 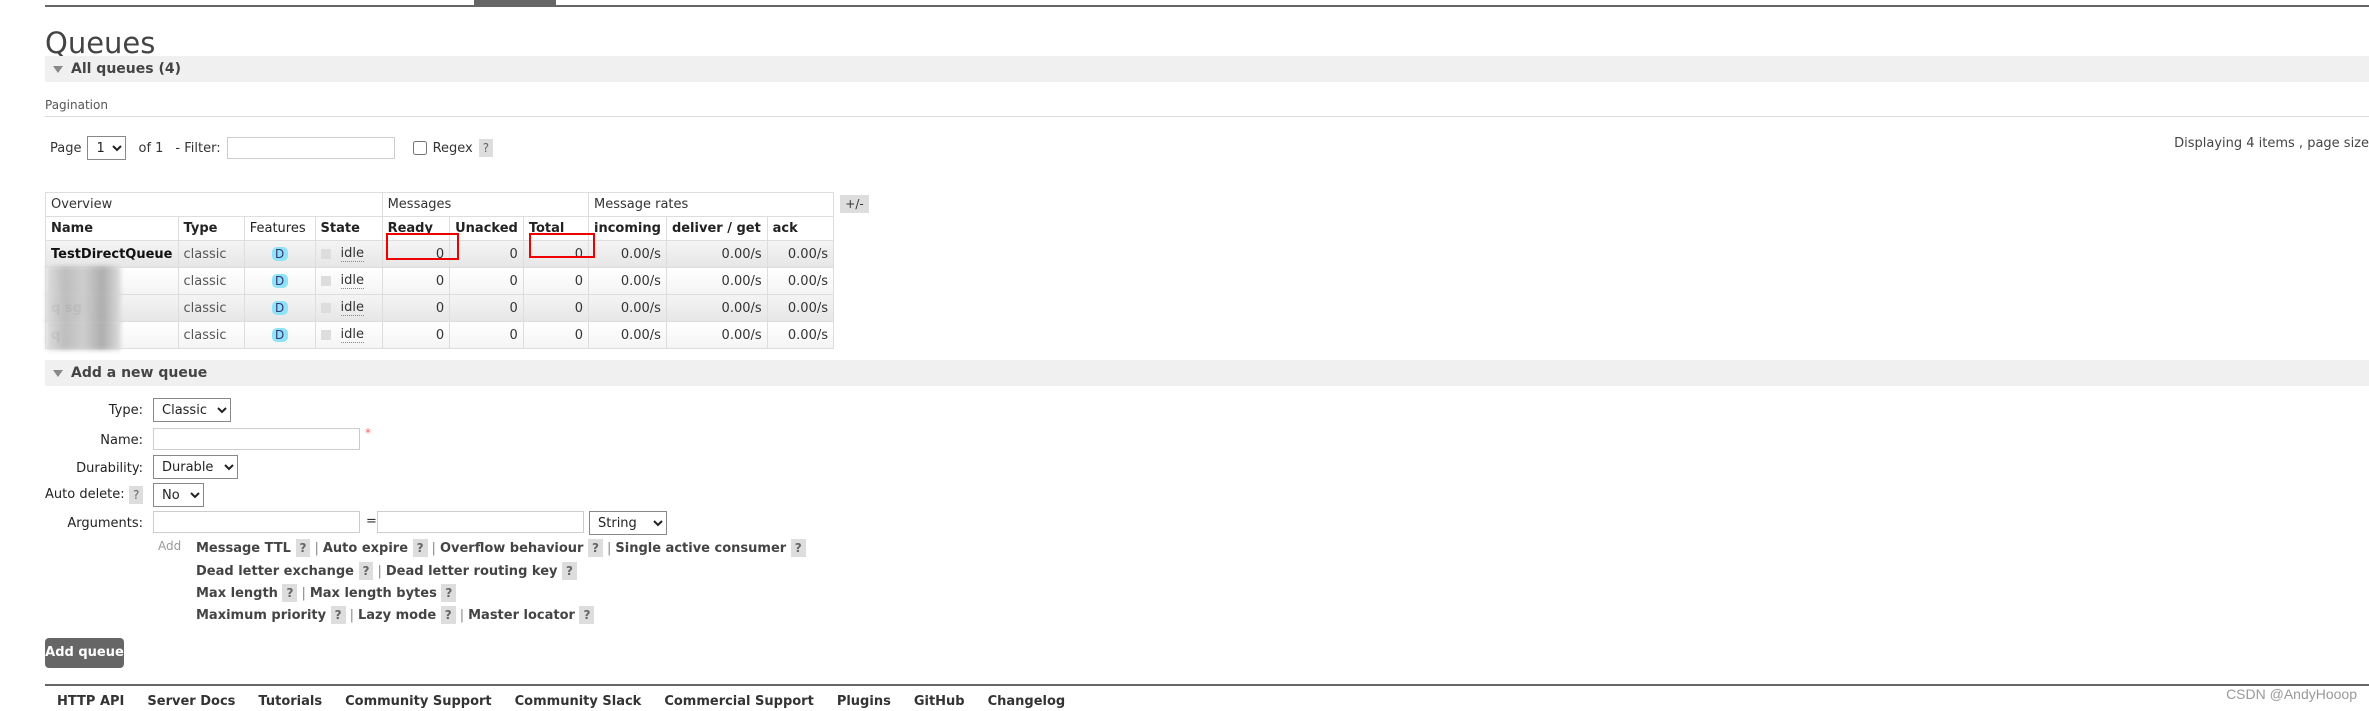 I want to click on collapse-triangle-icon, so click(x=58, y=373).